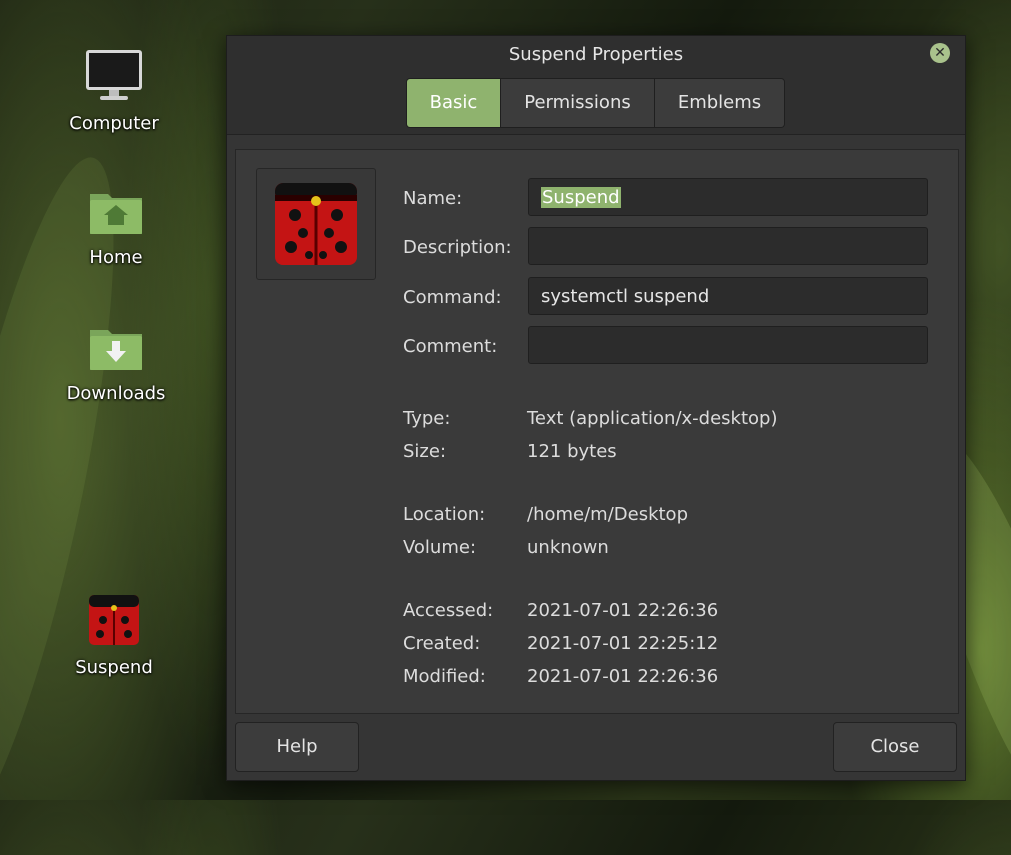 The width and height of the screenshot is (1011, 855). What do you see at coordinates (728, 246) in the screenshot?
I see `description-field` at bounding box center [728, 246].